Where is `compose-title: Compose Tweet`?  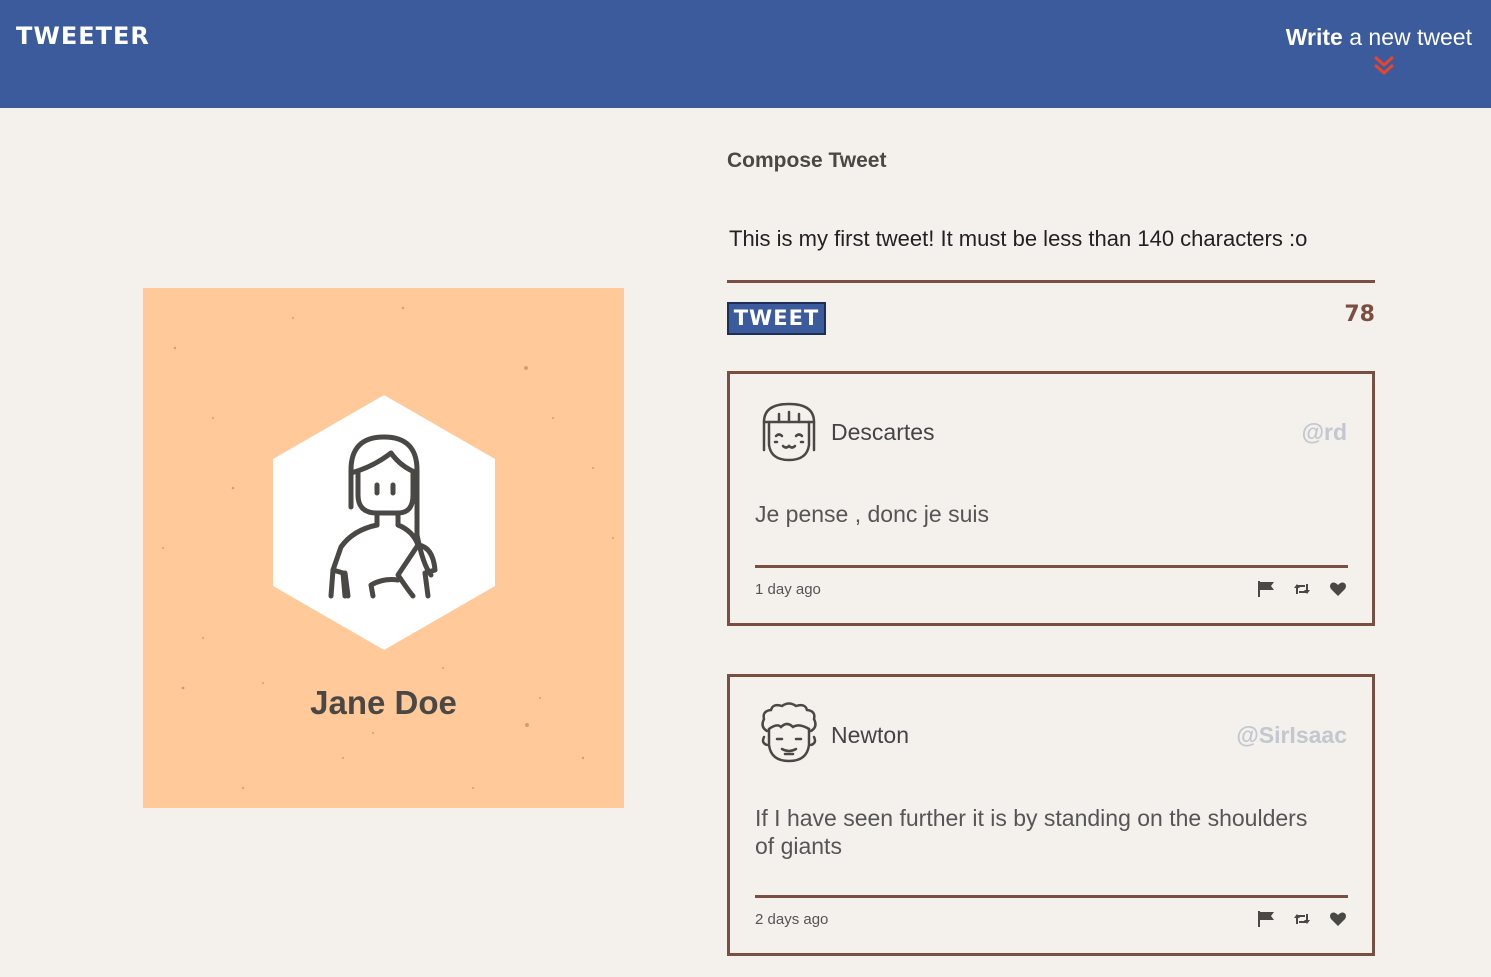
compose-title: Compose Tweet is located at coordinates (807, 160).